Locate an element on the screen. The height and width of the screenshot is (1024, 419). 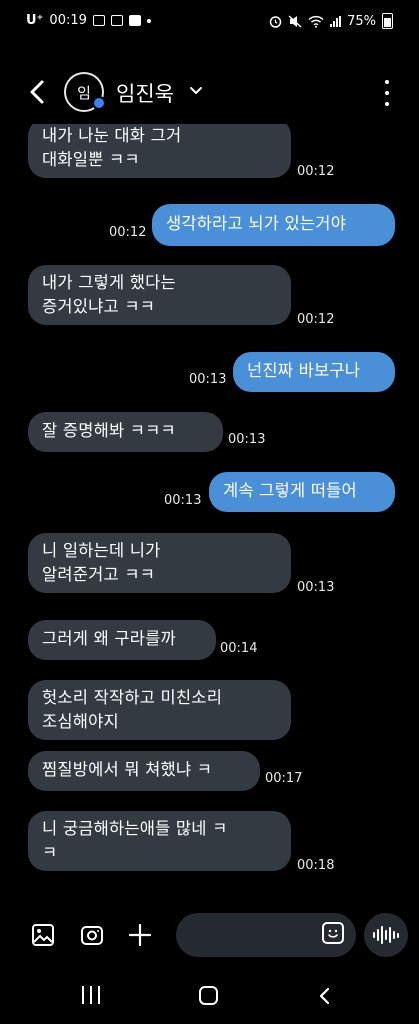
plus-icon is located at coordinates (140, 935).